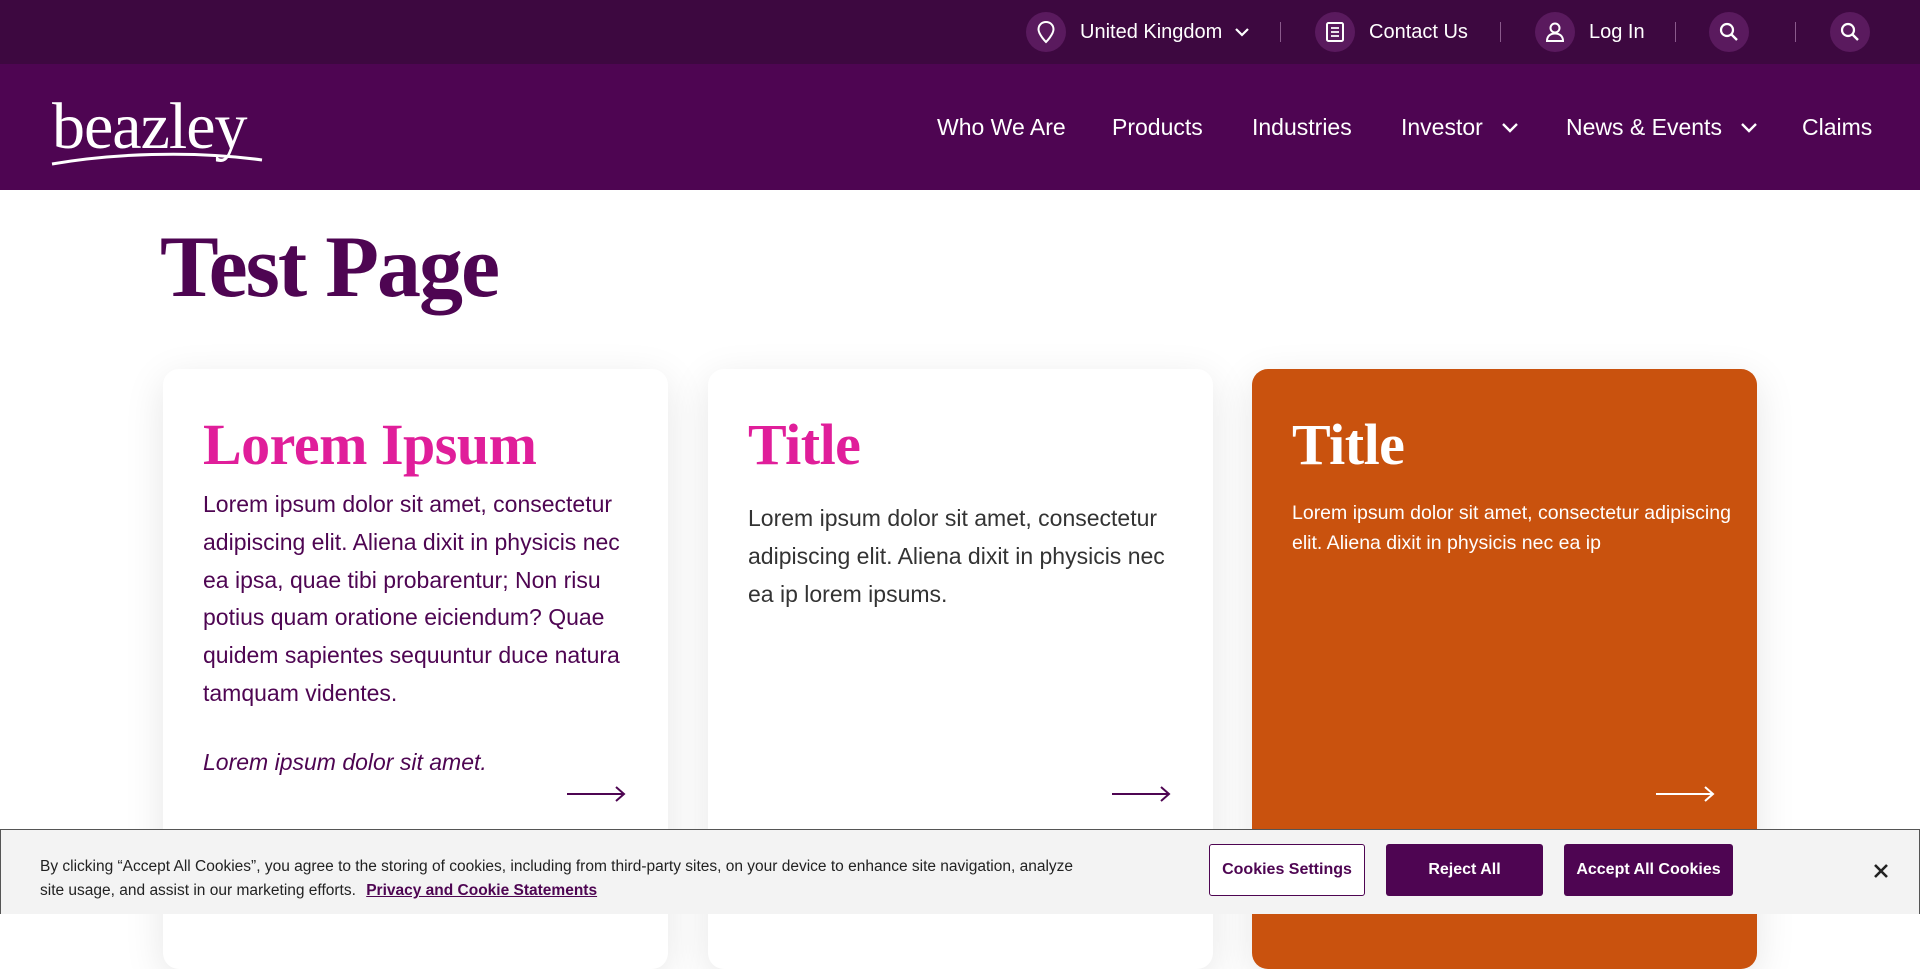 The height and width of the screenshot is (969, 1920). I want to click on nav-products: Products, so click(1157, 127).